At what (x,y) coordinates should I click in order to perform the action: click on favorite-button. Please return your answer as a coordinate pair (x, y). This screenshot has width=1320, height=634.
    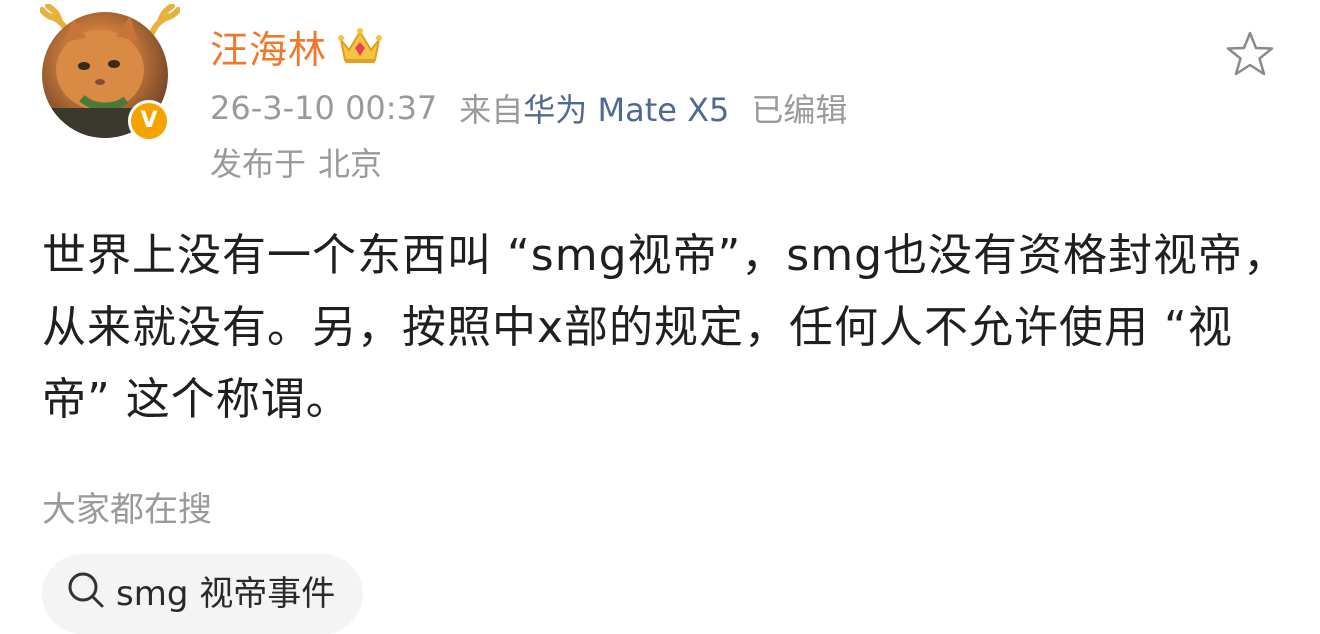
    Looking at the image, I should click on (1250, 54).